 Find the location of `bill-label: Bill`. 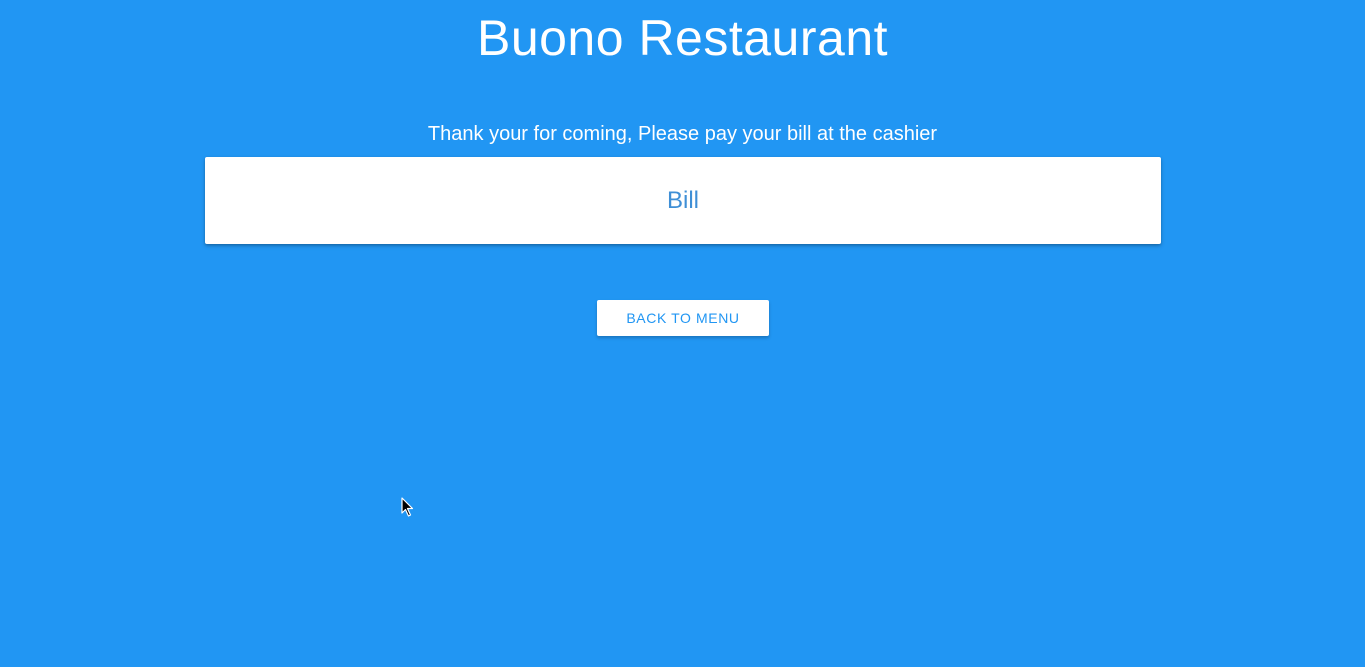

bill-label: Bill is located at coordinates (682, 200).